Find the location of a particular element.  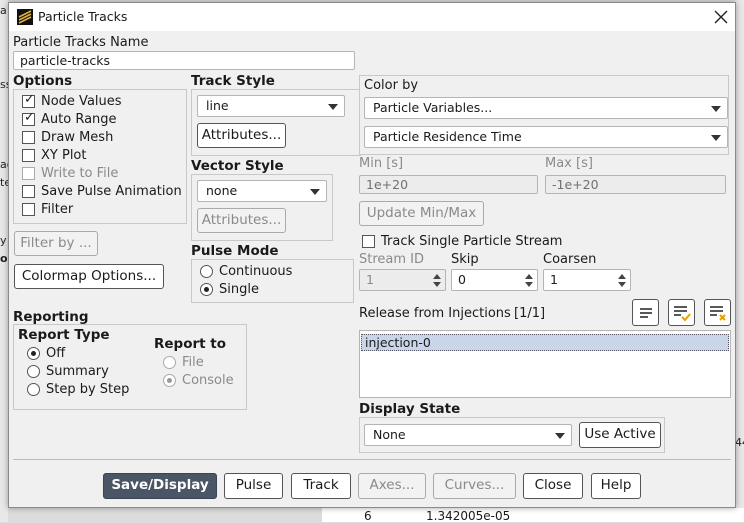

select-all-button is located at coordinates (645, 312).